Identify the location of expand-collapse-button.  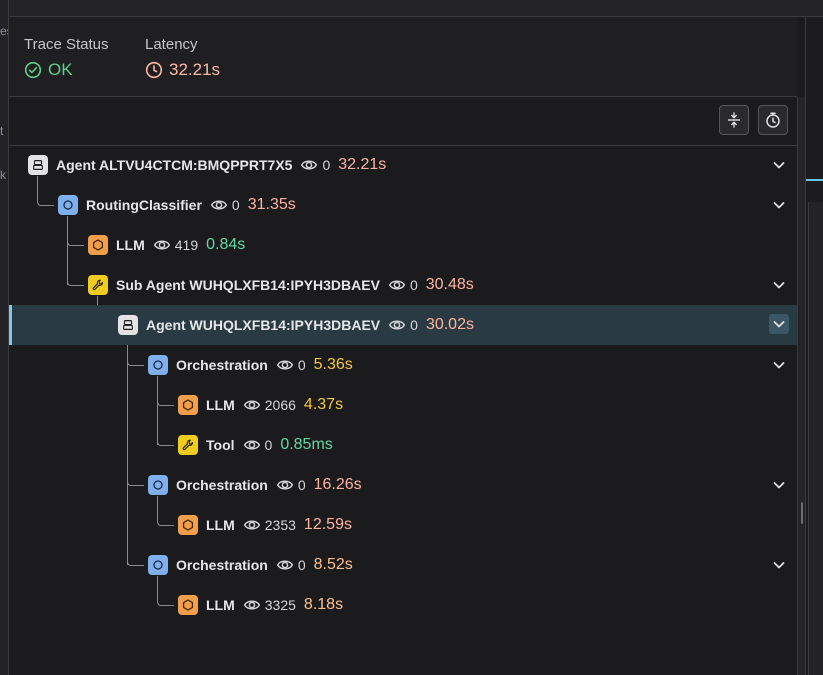
(734, 120).